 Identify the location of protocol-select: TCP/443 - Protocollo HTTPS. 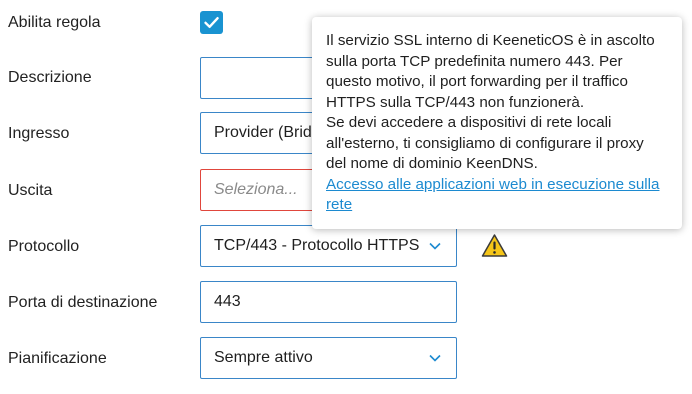
(328, 246).